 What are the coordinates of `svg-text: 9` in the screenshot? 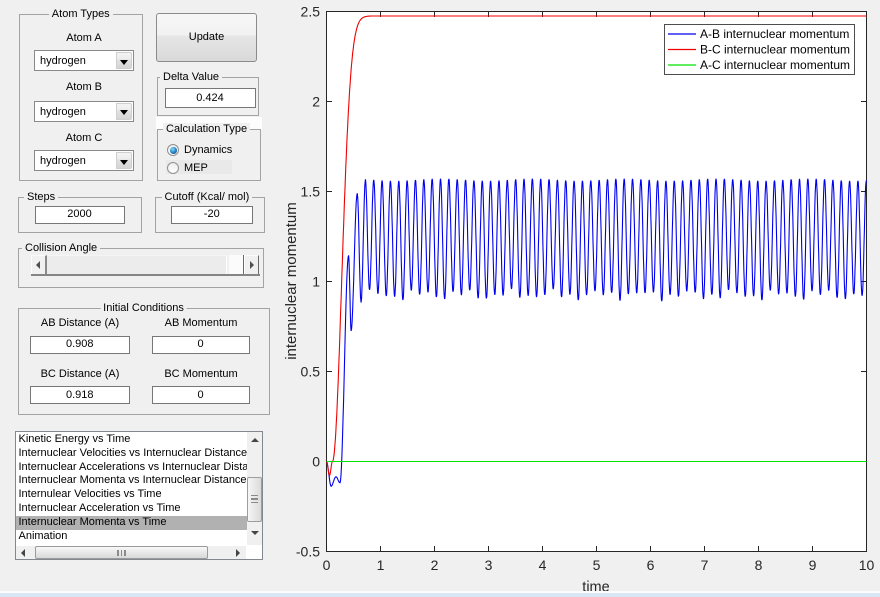 It's located at (813, 565).